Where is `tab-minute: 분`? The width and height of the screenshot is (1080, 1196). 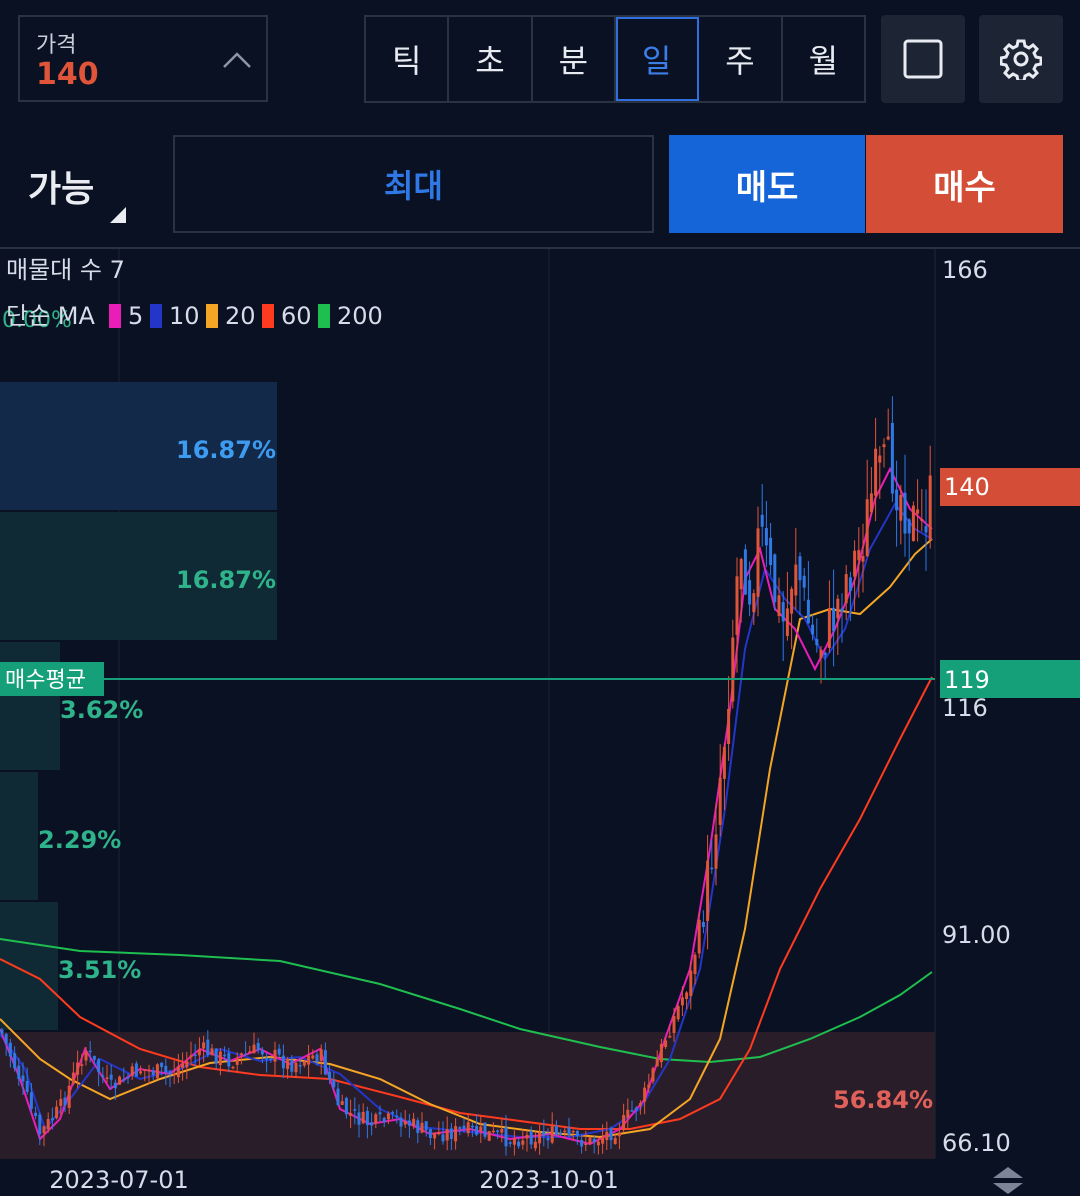 tab-minute: 분 is located at coordinates (574, 59).